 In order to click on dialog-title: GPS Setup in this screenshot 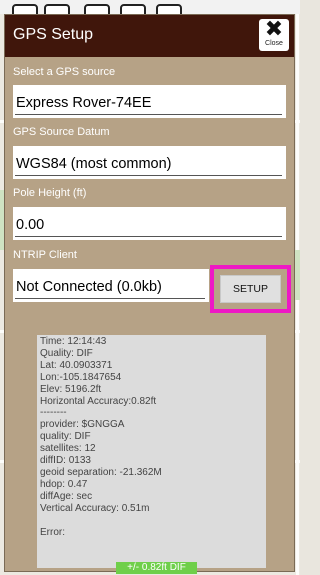, I will do `click(53, 34)`.